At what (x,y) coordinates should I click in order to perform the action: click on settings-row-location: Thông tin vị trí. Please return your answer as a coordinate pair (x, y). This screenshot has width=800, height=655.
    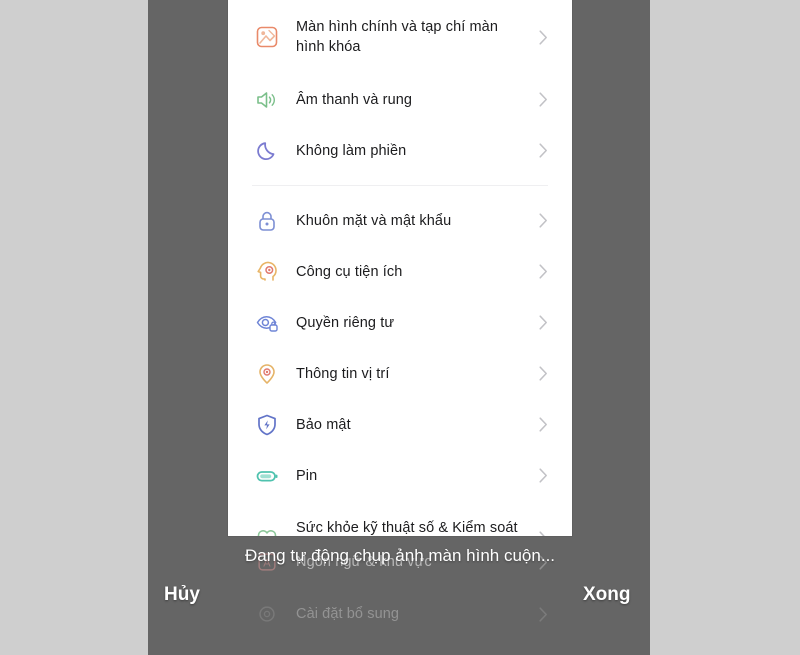
    Looking at the image, I should click on (400, 373).